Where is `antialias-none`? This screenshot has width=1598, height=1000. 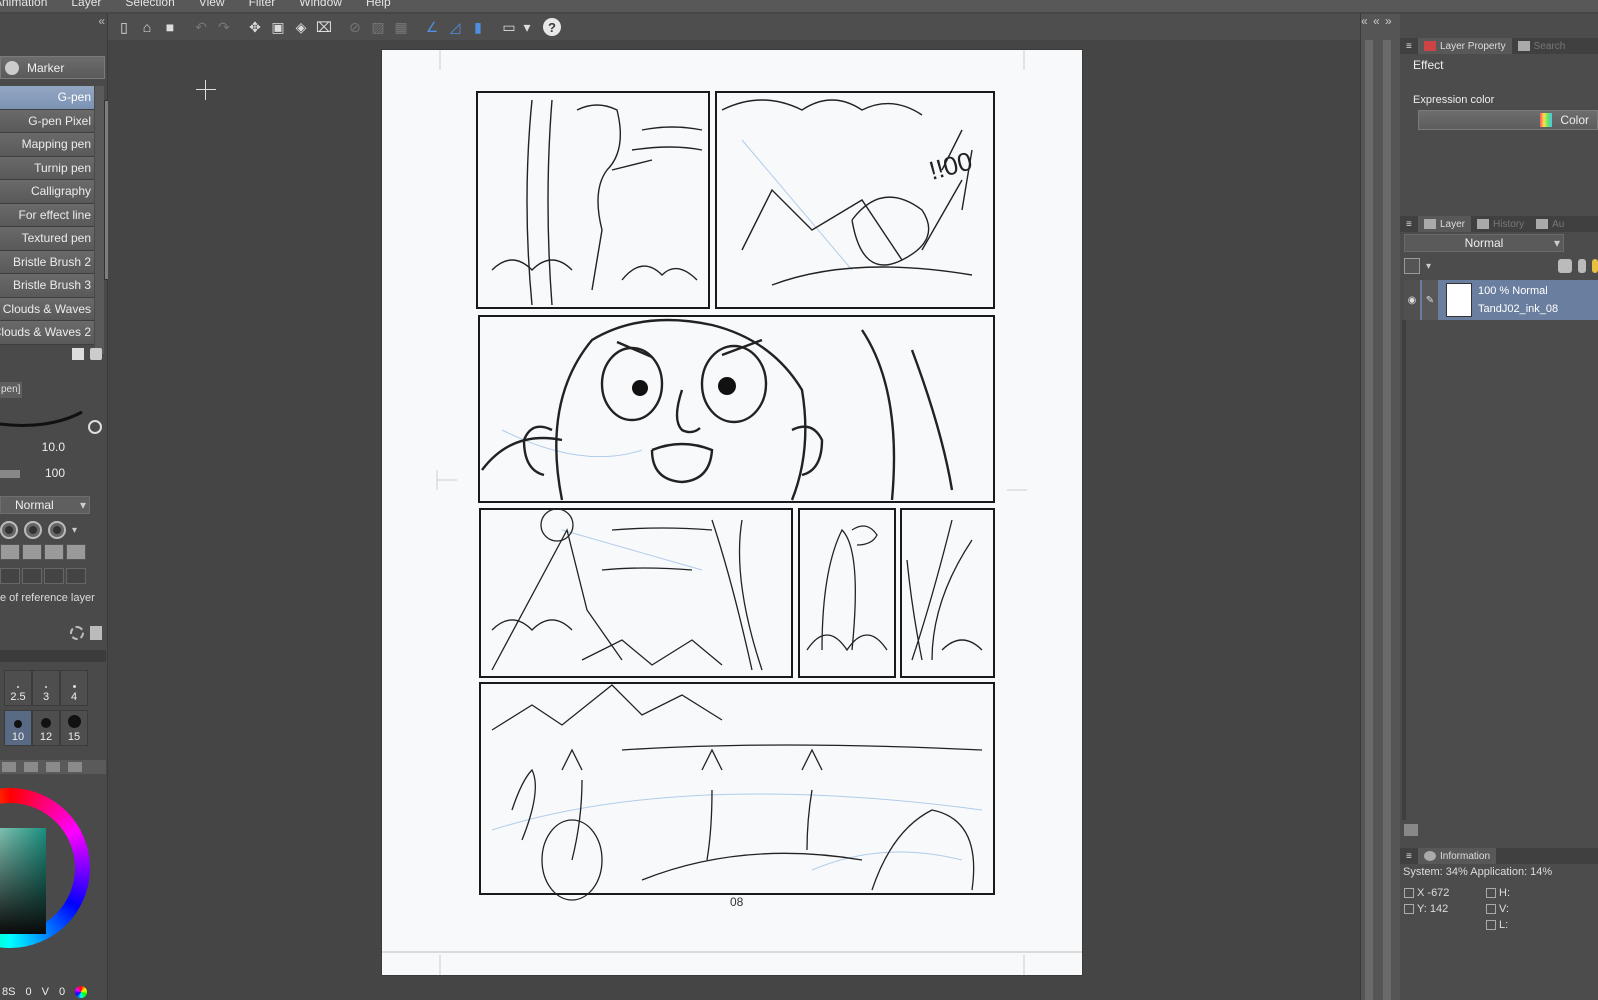 antialias-none is located at coordinates (9, 530).